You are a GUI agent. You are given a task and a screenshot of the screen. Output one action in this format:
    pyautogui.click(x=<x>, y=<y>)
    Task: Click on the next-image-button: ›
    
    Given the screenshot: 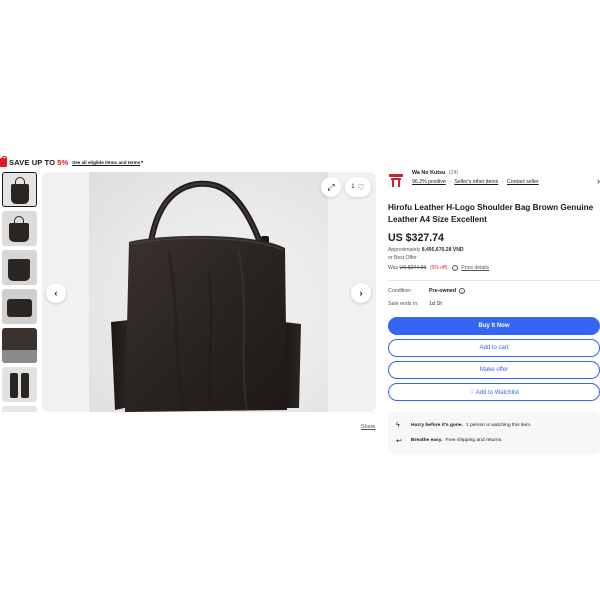 What is the action you would take?
    pyautogui.click(x=361, y=293)
    